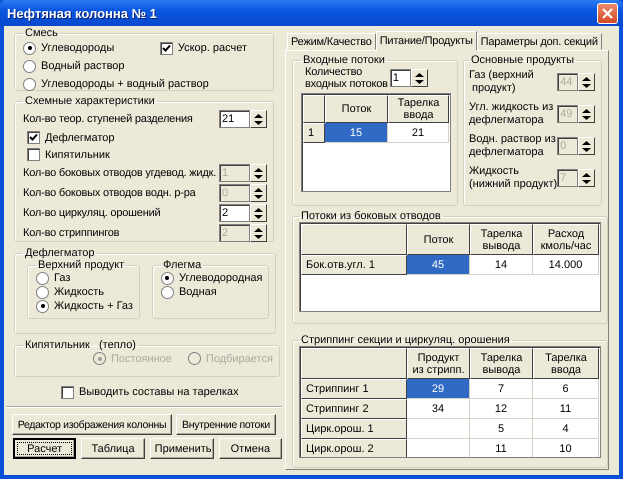 The height and width of the screenshot is (479, 623). What do you see at coordinates (346, 78) in the screenshot?
I see `field-label: Количество входных потоков` at bounding box center [346, 78].